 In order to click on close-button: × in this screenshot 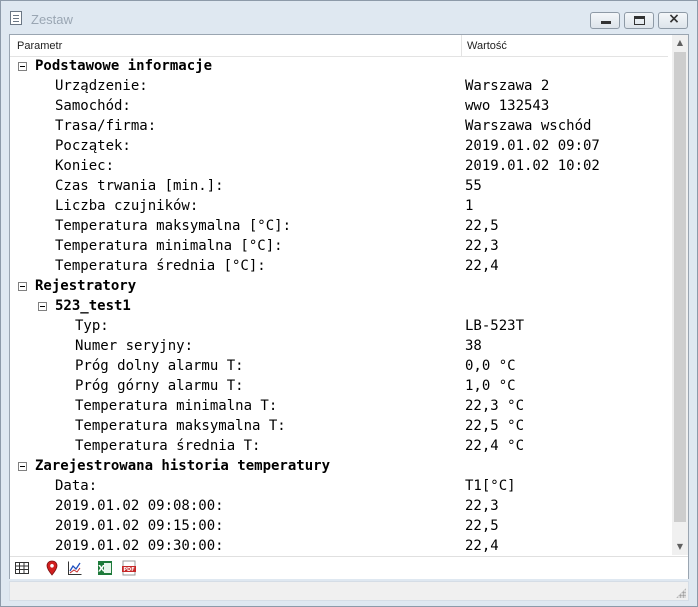, I will do `click(673, 20)`.